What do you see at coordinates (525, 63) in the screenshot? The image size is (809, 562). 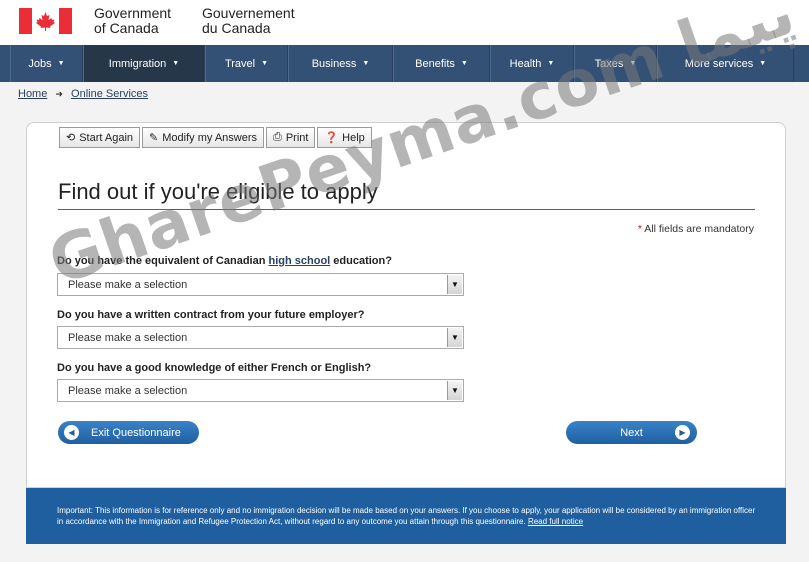 I see `nav-label: Health` at bounding box center [525, 63].